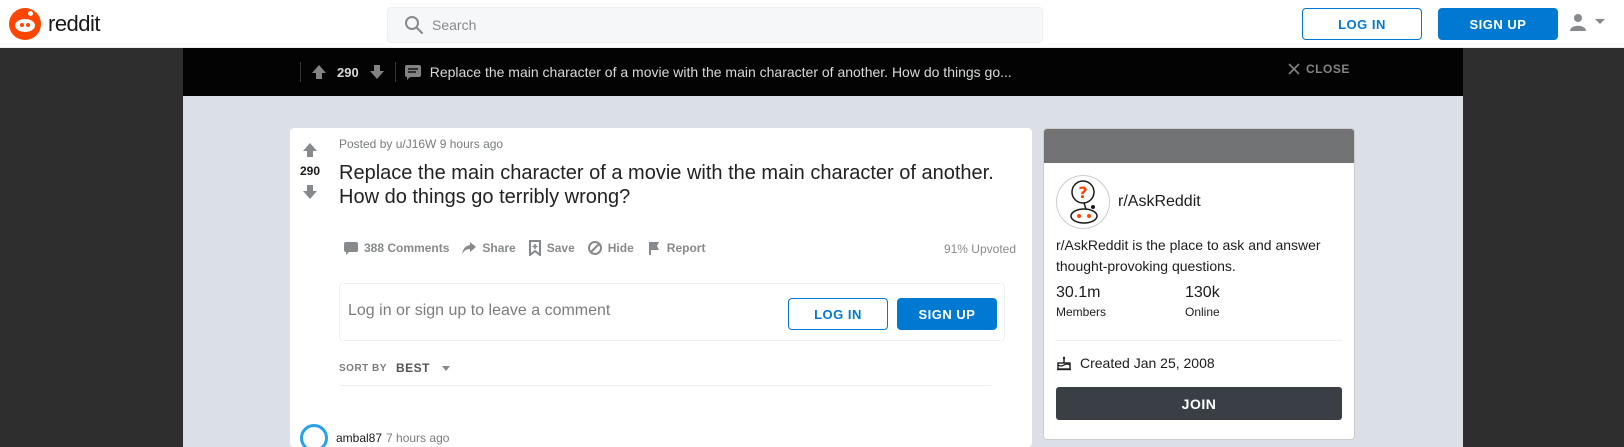  Describe the element at coordinates (1587, 22) in the screenshot. I see `user-menu` at that location.